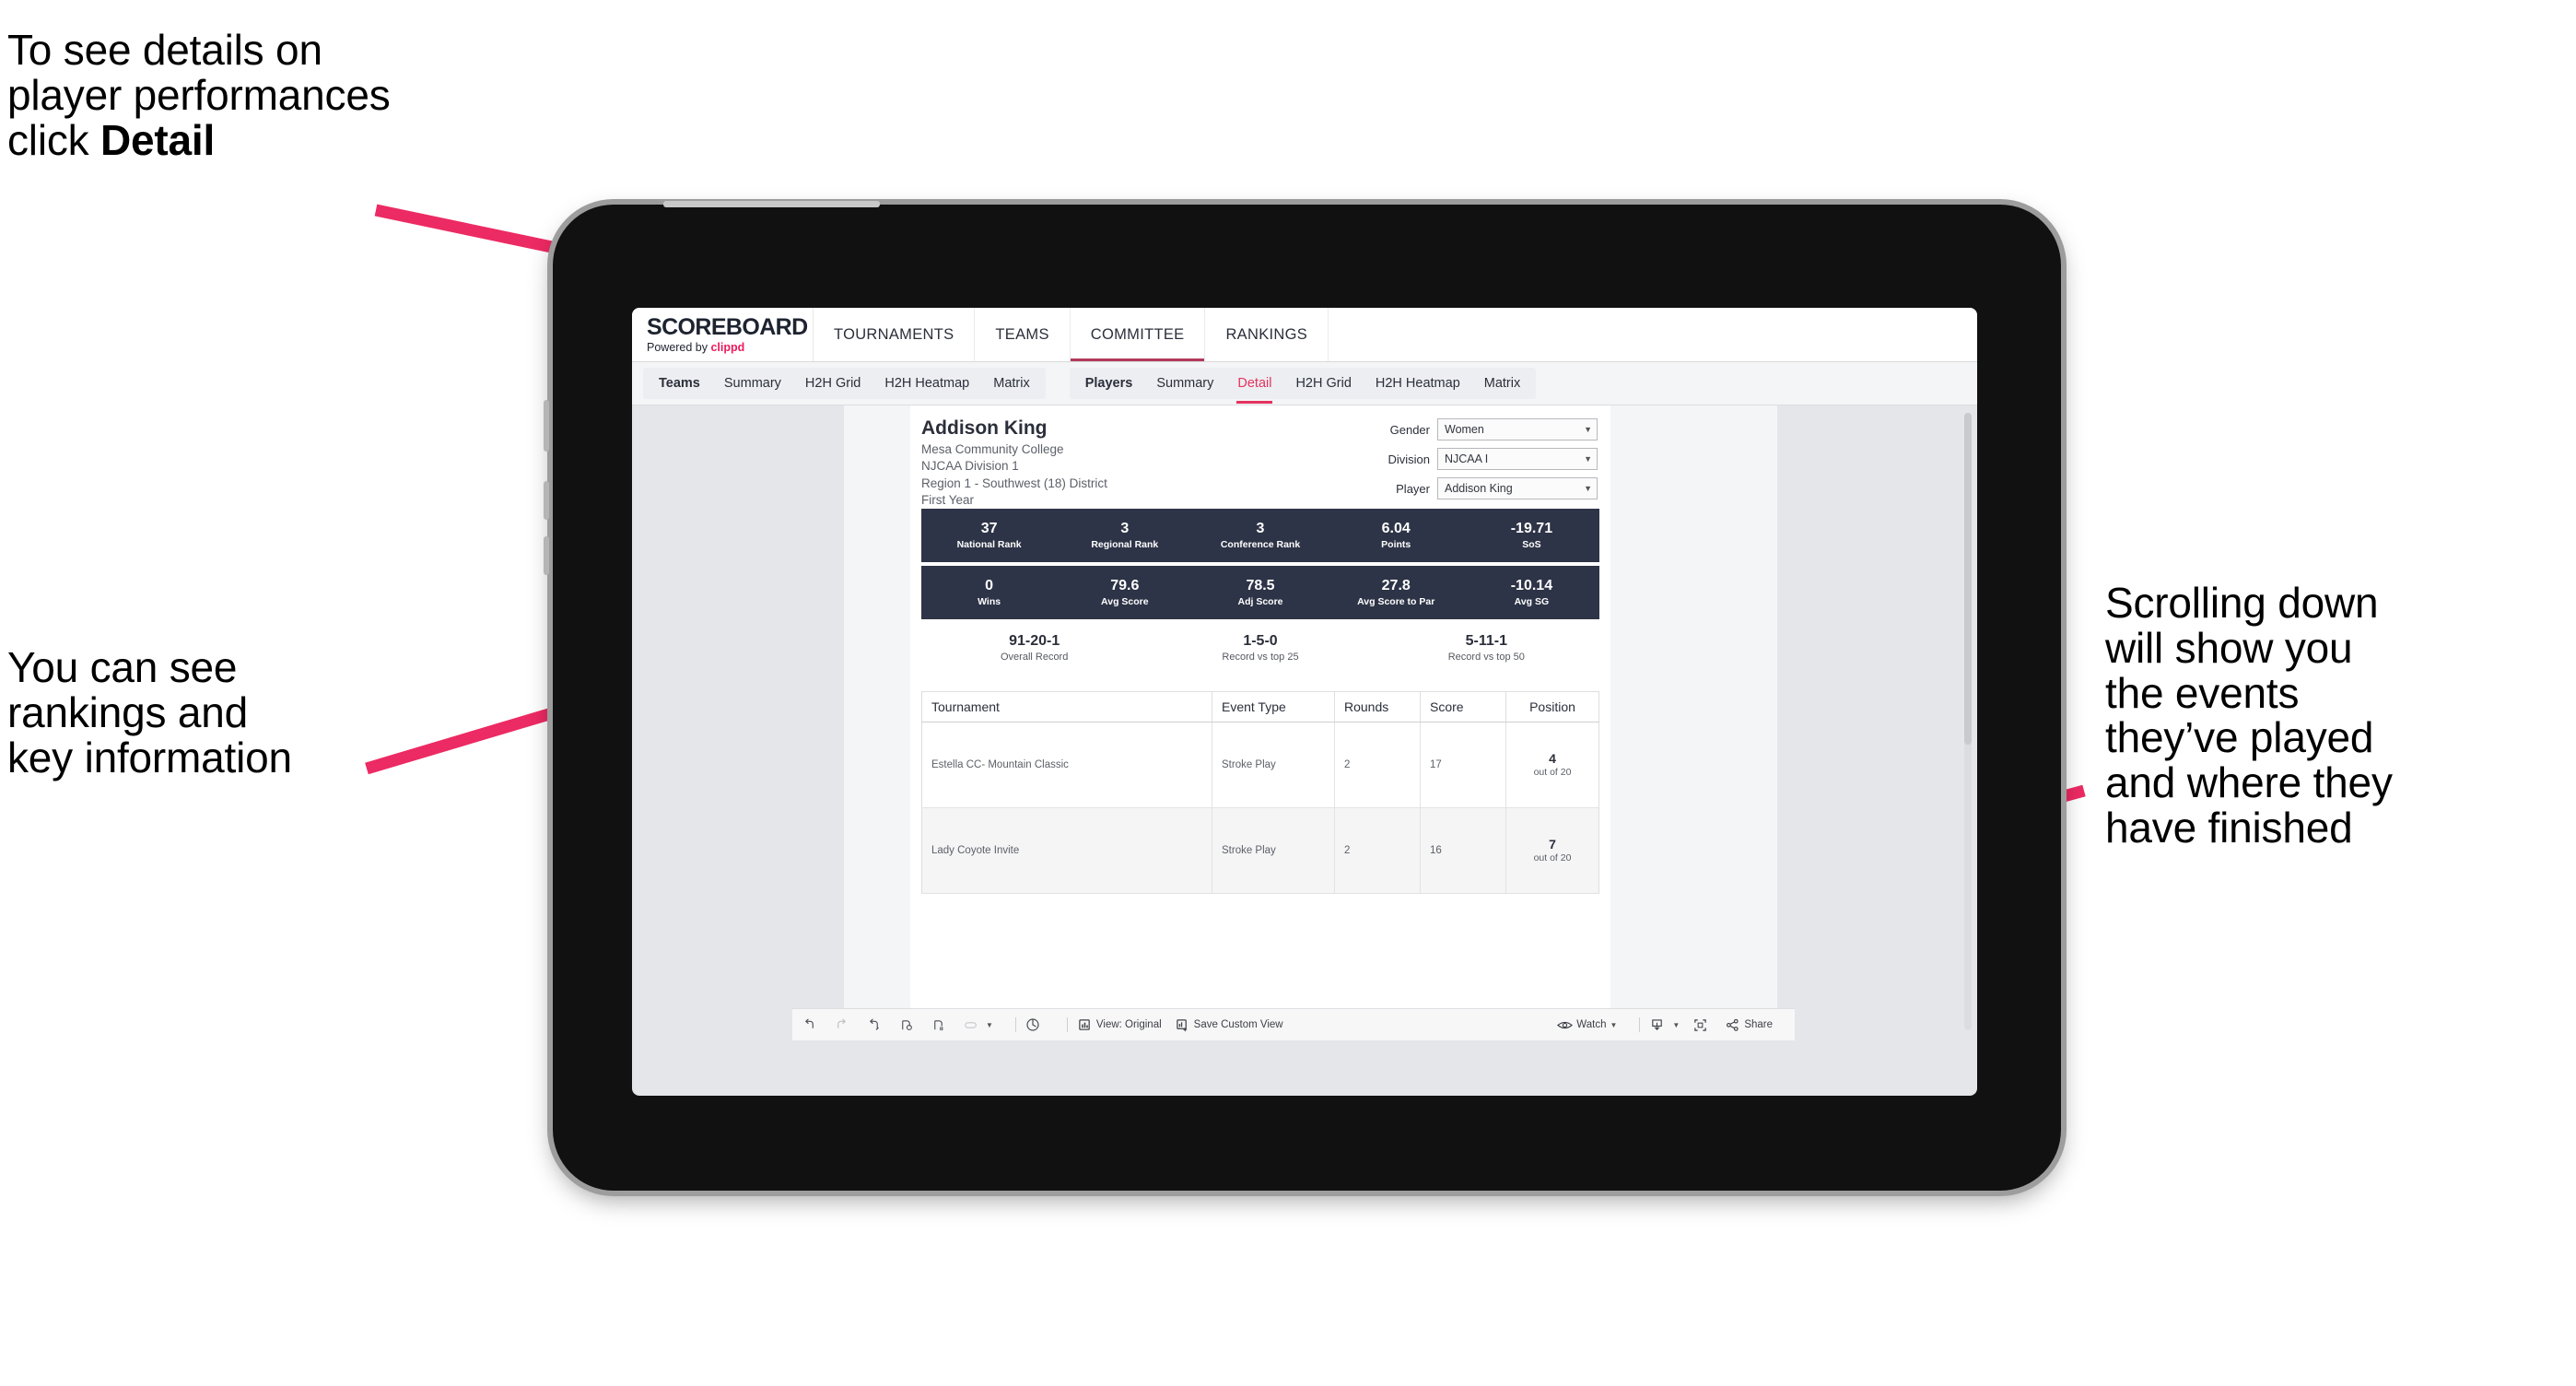  What do you see at coordinates (875, 1025) in the screenshot?
I see `revert-button` at bounding box center [875, 1025].